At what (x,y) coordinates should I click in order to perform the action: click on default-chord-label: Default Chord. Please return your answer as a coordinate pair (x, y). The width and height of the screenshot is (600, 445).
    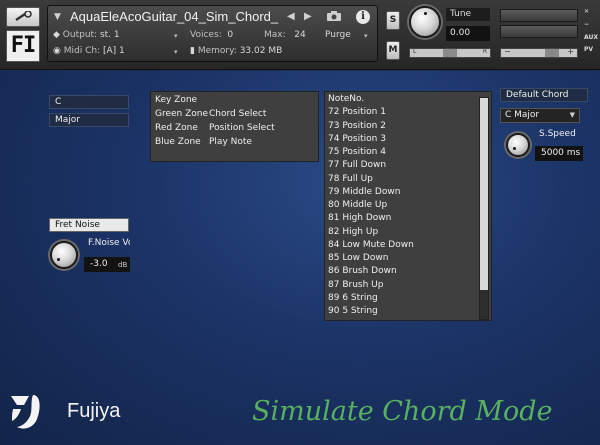
    Looking at the image, I should click on (544, 95).